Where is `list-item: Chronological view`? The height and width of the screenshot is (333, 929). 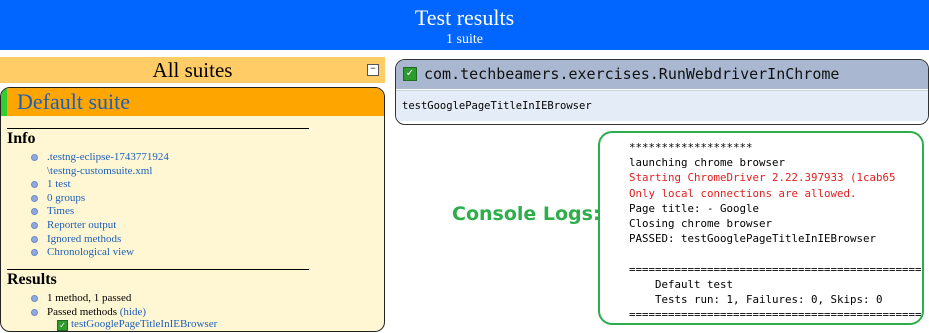 list-item: Chronological view is located at coordinates (99, 253).